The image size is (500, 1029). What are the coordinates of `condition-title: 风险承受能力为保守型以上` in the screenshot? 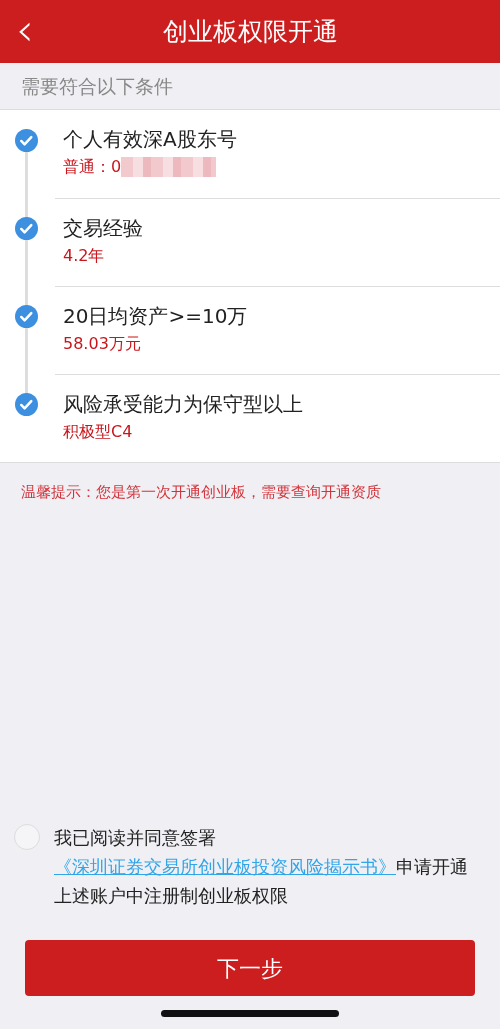 It's located at (183, 404).